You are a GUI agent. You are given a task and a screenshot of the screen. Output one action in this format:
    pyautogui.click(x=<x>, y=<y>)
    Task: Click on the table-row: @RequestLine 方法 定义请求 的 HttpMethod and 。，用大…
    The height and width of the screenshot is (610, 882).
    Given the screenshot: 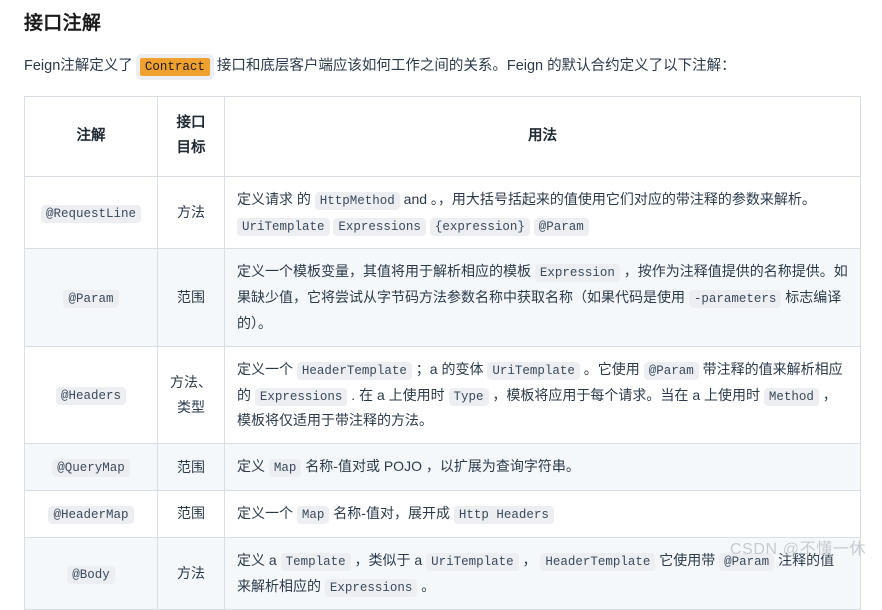 What is the action you would take?
    pyautogui.click(x=442, y=212)
    